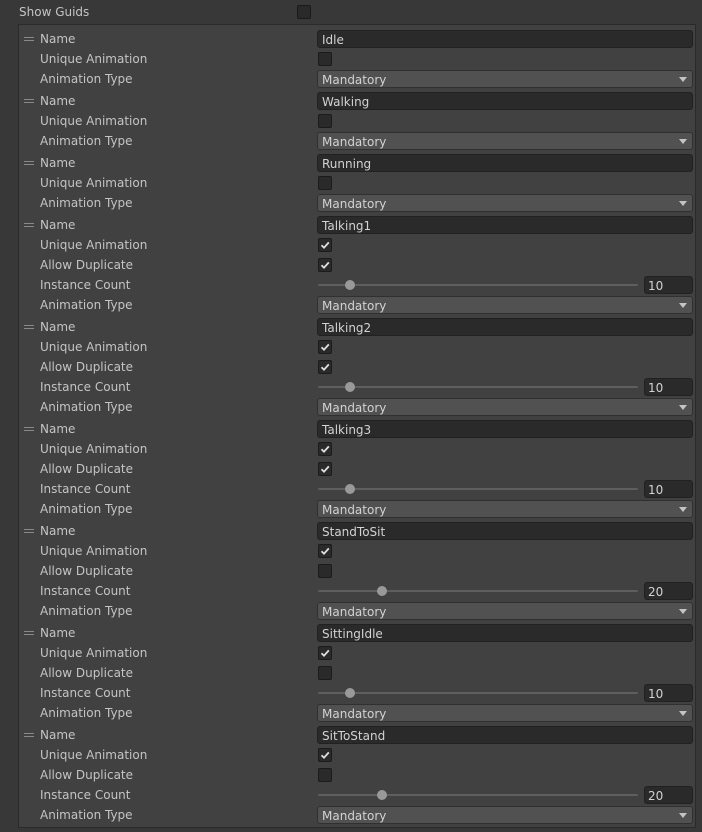 Image resolution: width=702 pixels, height=832 pixels. What do you see at coordinates (505, 735) in the screenshot?
I see `animation-name-field: SitToStand` at bounding box center [505, 735].